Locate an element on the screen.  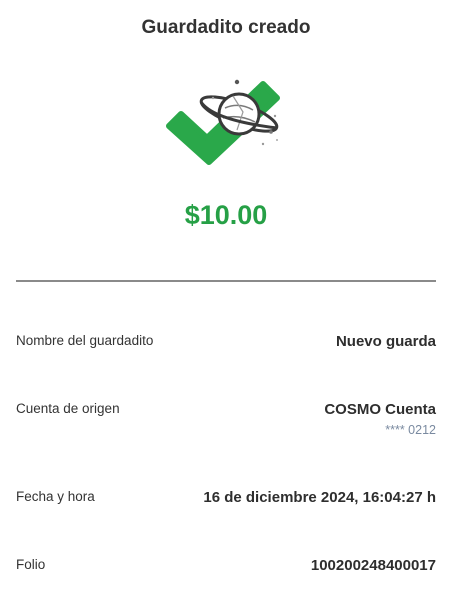
page-title: Guardadito creado is located at coordinates (226, 27).